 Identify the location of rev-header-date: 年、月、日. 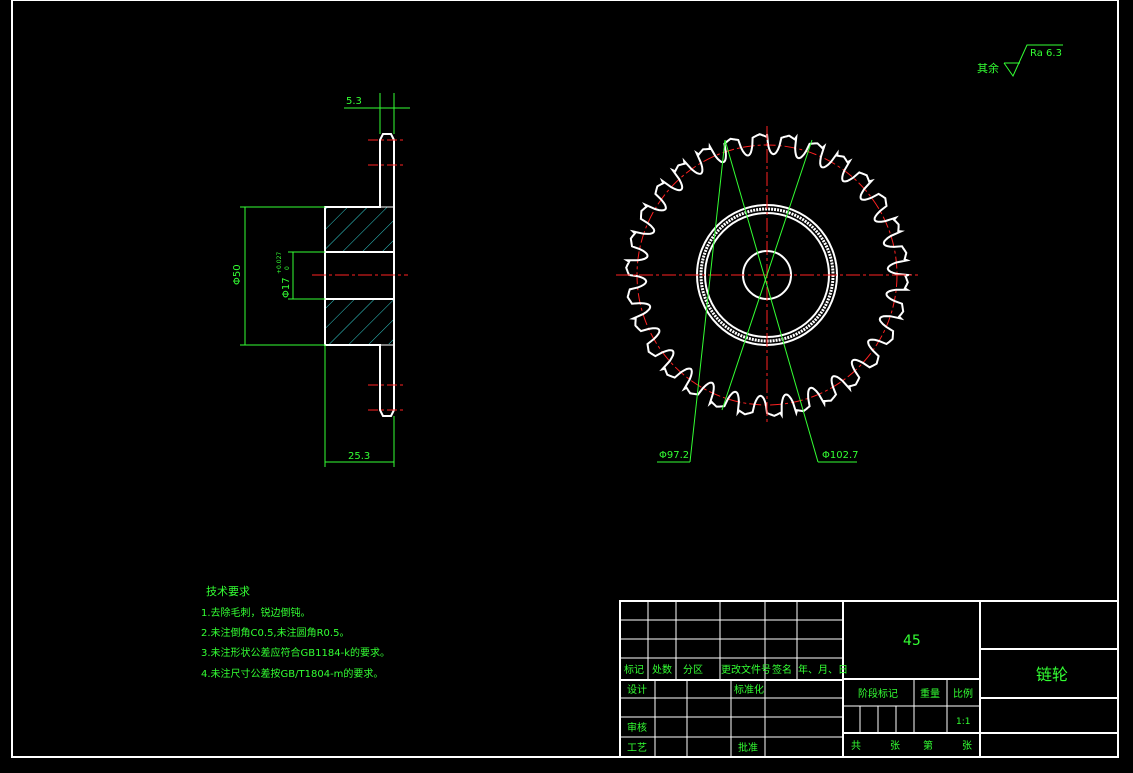
(823, 669).